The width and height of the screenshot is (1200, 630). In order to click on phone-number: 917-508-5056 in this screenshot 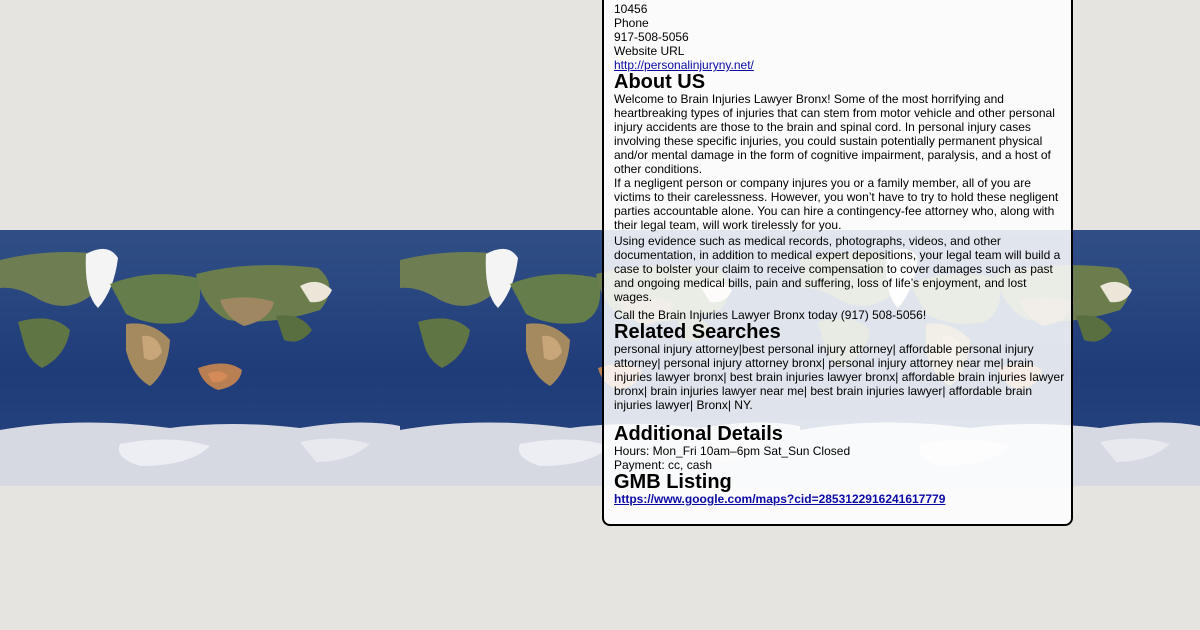, I will do `click(651, 37)`.